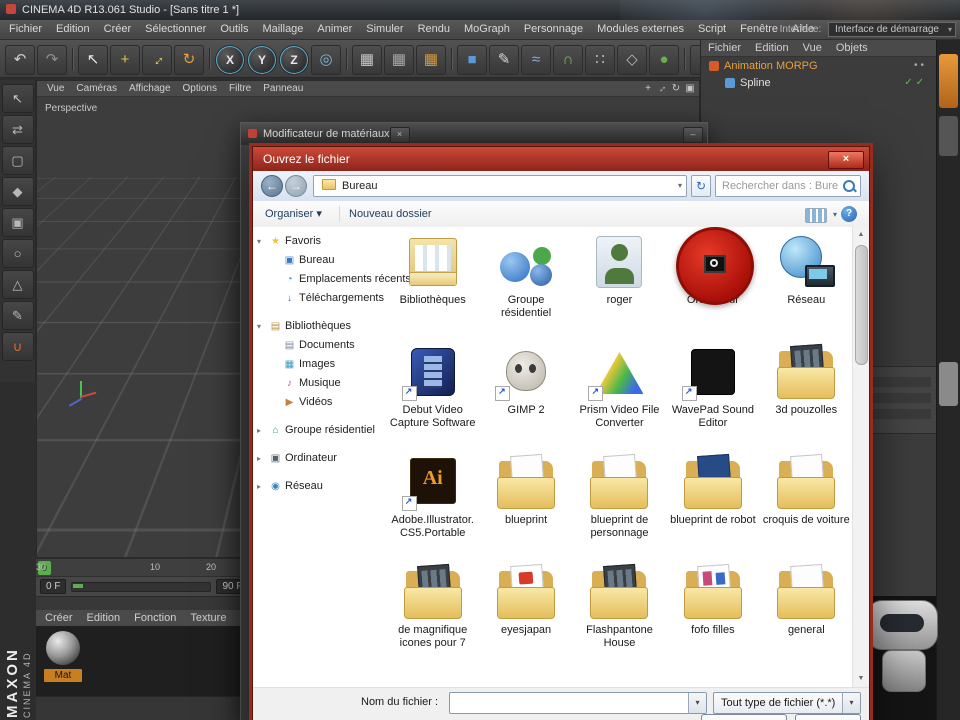  Describe the element at coordinates (432, 287) in the screenshot. I see `file-item: Bibliothèques` at that location.